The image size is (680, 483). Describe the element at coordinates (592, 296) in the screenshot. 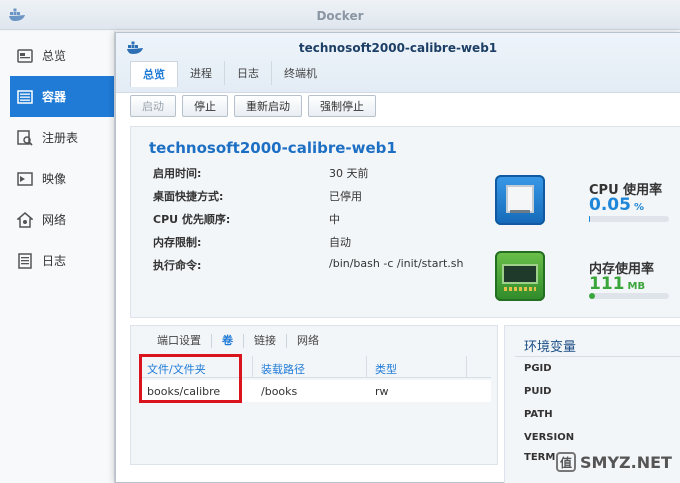

I see `memory-usage-fill` at that location.